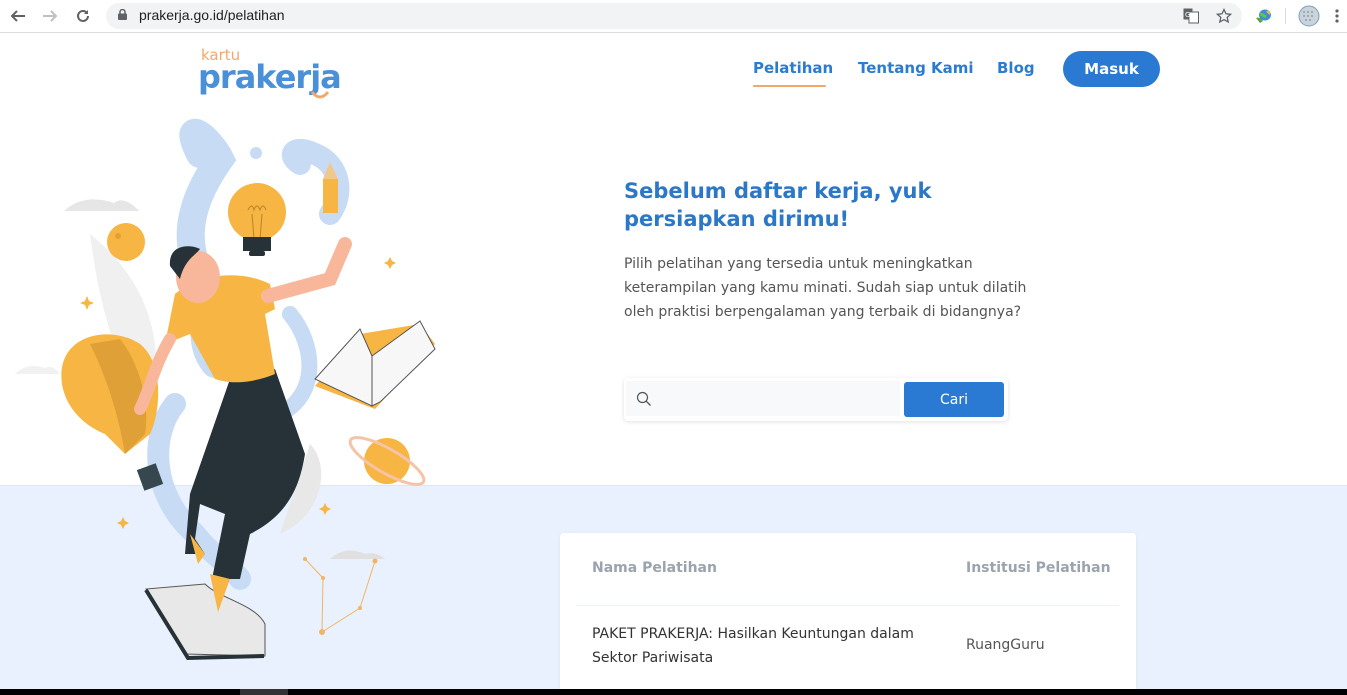 This screenshot has height=695, width=1347. What do you see at coordinates (1038, 568) in the screenshot?
I see `column-header-institution: Institusi Pelatihan` at bounding box center [1038, 568].